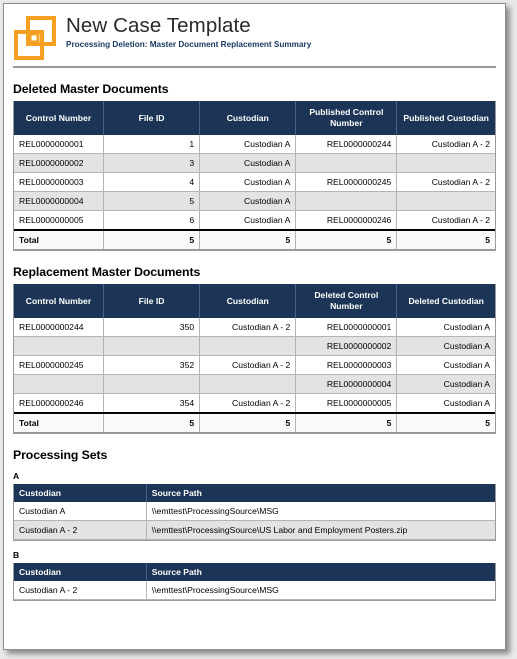  What do you see at coordinates (152, 201) in the screenshot?
I see `cell-file-id: 5` at bounding box center [152, 201].